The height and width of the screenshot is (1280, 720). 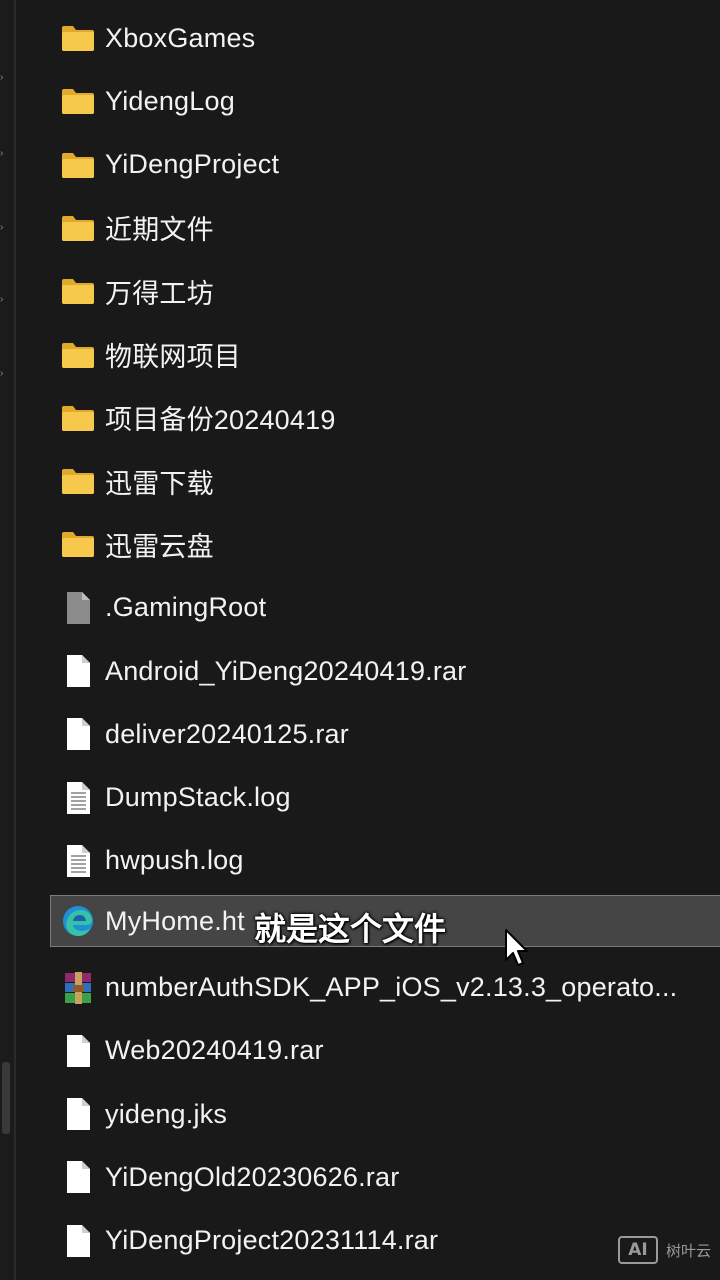 I want to click on file-name-label: Web20240419.rar, so click(x=214, y=1050).